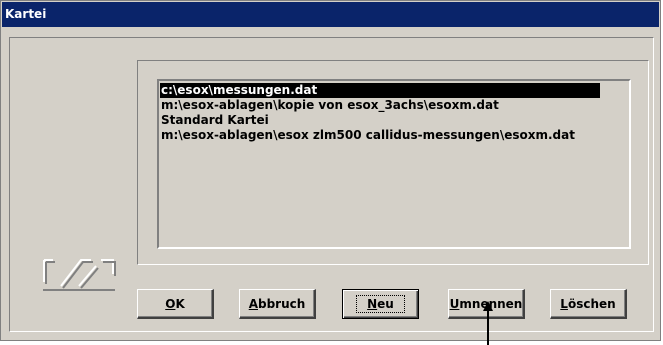  I want to click on title-bar: Kartei, so click(330, 14).